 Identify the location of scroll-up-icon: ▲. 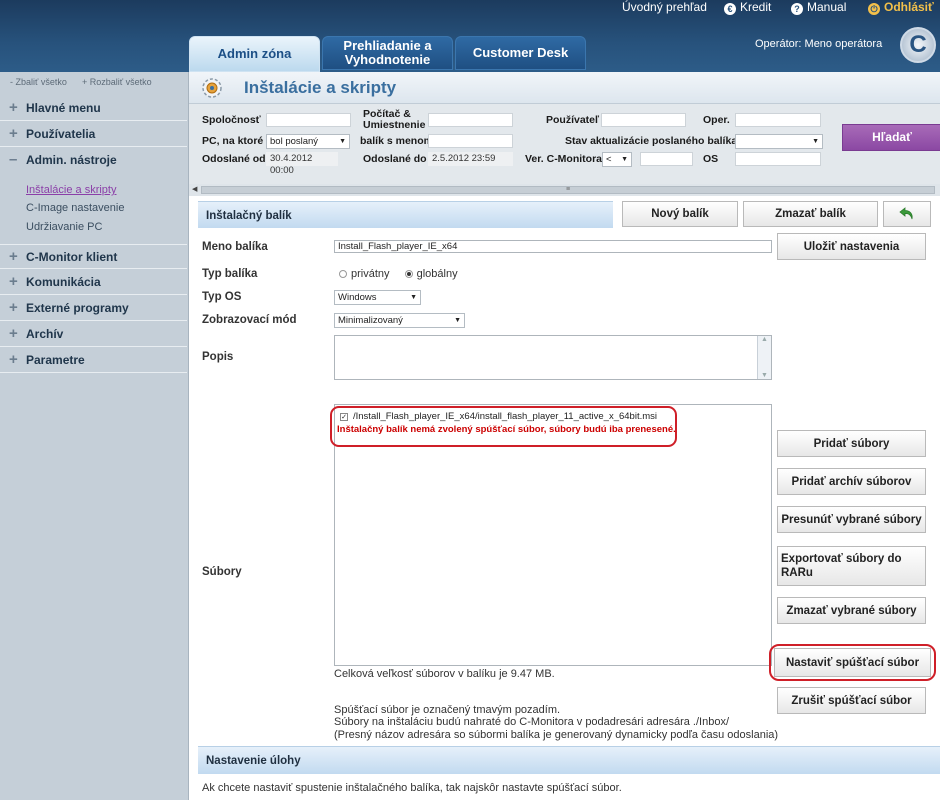
(764, 339).